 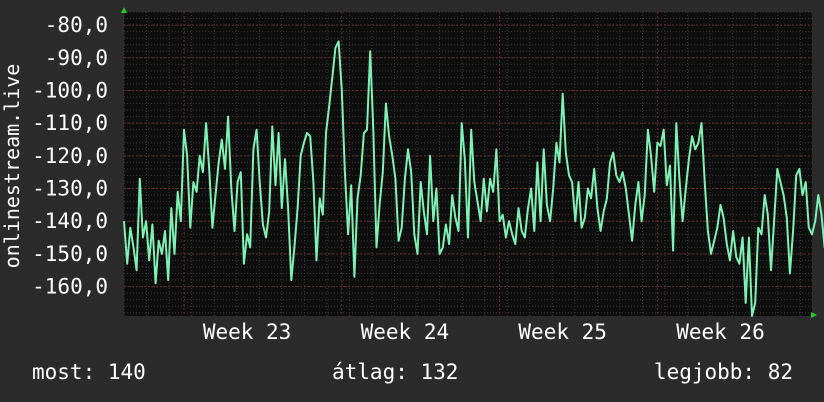 I want to click on y-tick-label: -130,0, so click(x=70, y=189).